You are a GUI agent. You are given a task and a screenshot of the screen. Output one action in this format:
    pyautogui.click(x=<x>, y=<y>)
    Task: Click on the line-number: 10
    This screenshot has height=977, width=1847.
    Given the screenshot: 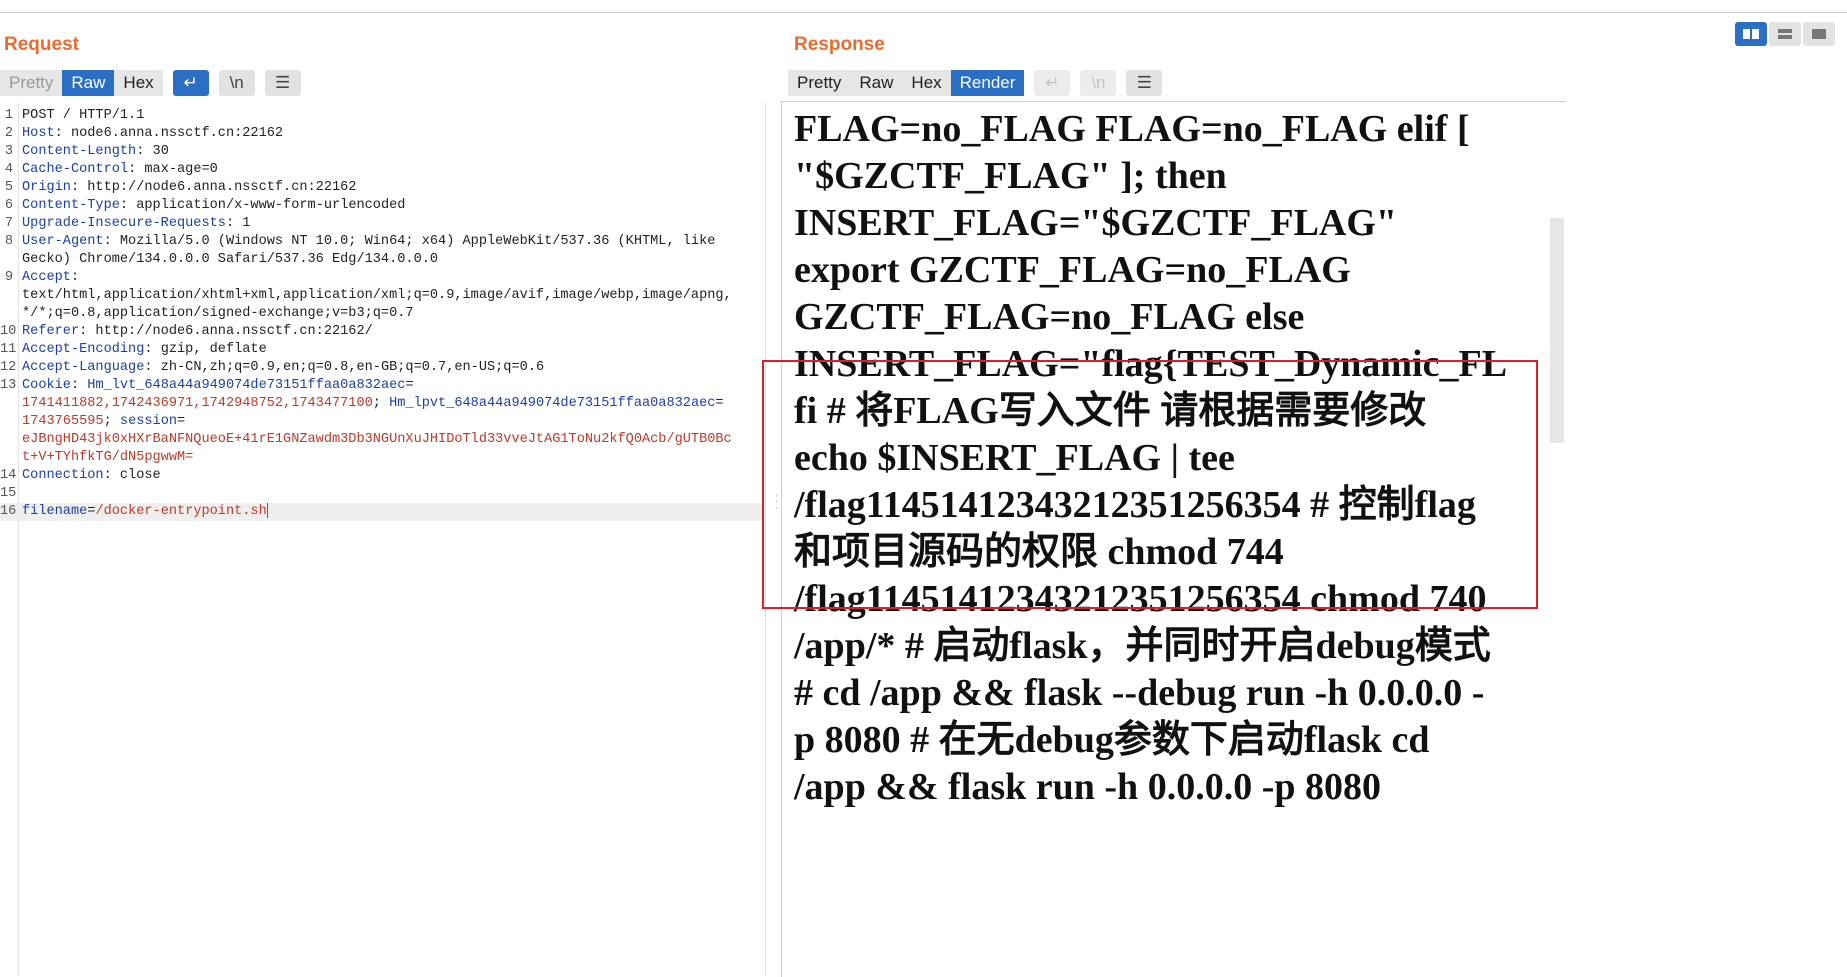 What is the action you would take?
    pyautogui.click(x=8, y=331)
    